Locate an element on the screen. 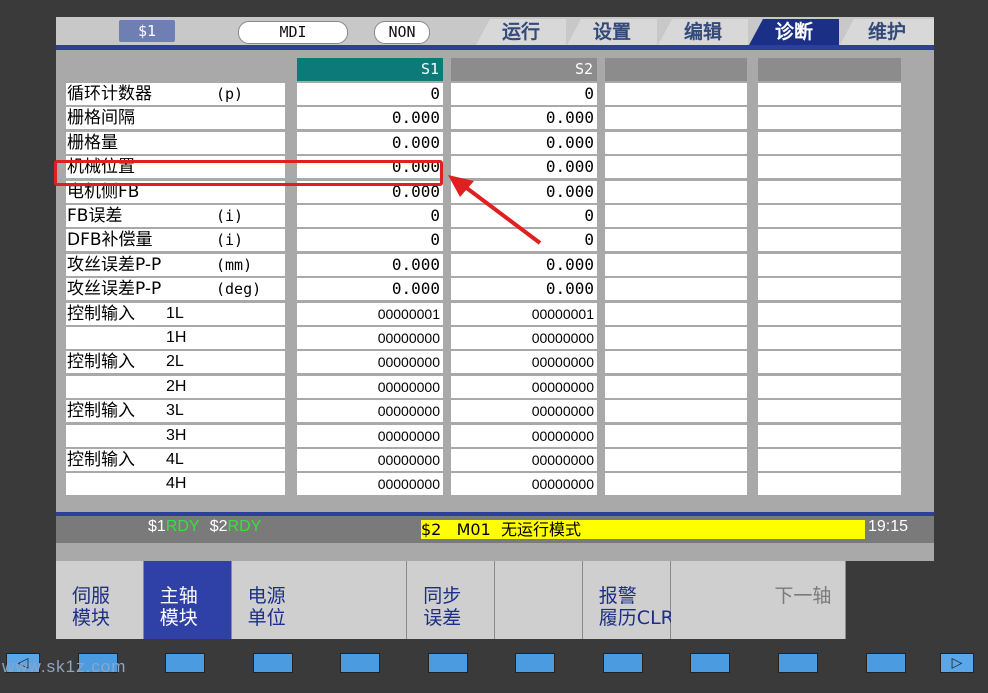  row-label-cell: 控制输入 2L is located at coordinates (175, 362).